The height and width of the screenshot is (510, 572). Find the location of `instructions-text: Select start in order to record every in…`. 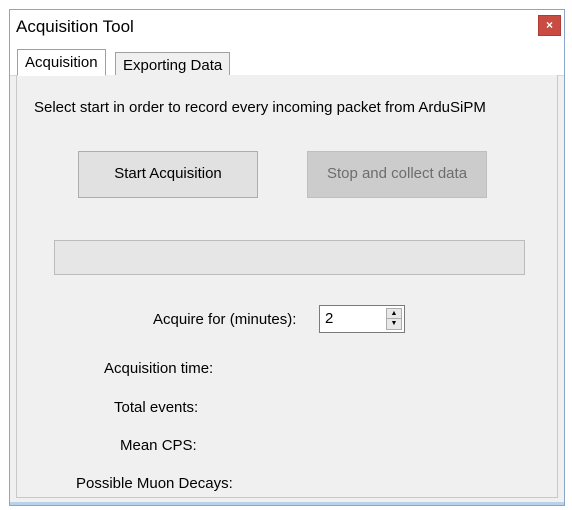

instructions-text: Select start in order to record every in… is located at coordinates (260, 107).